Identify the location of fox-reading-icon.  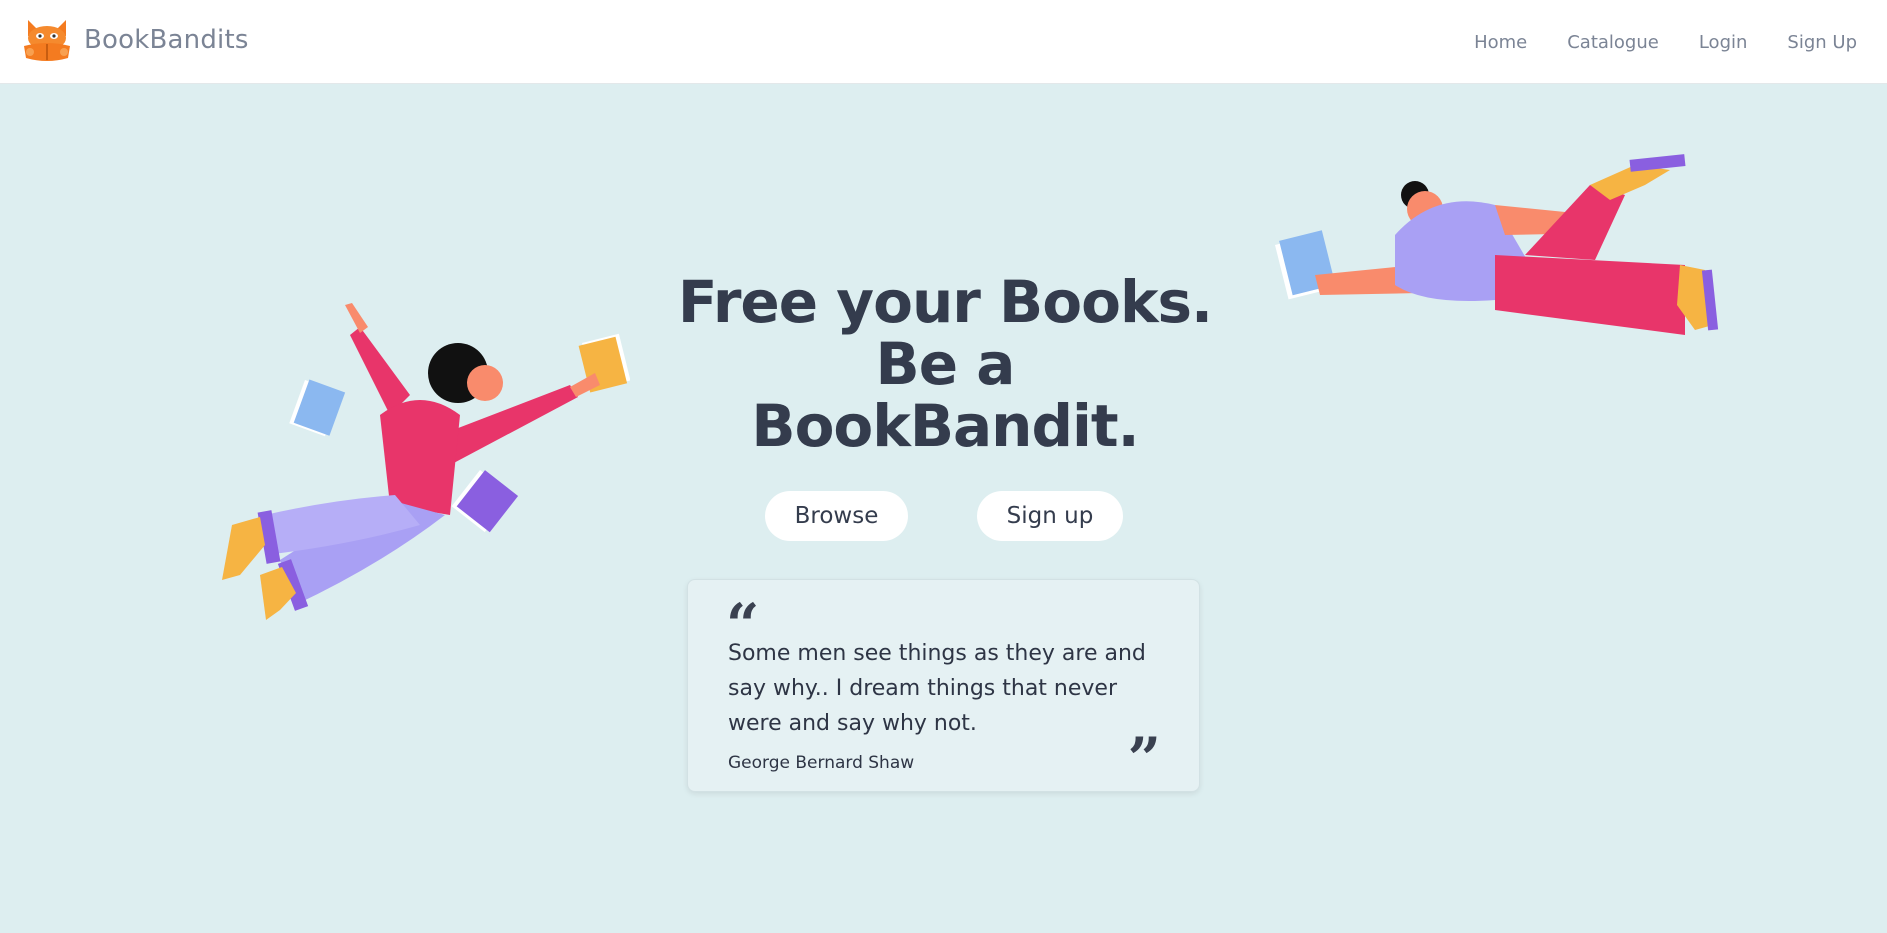
(47, 40).